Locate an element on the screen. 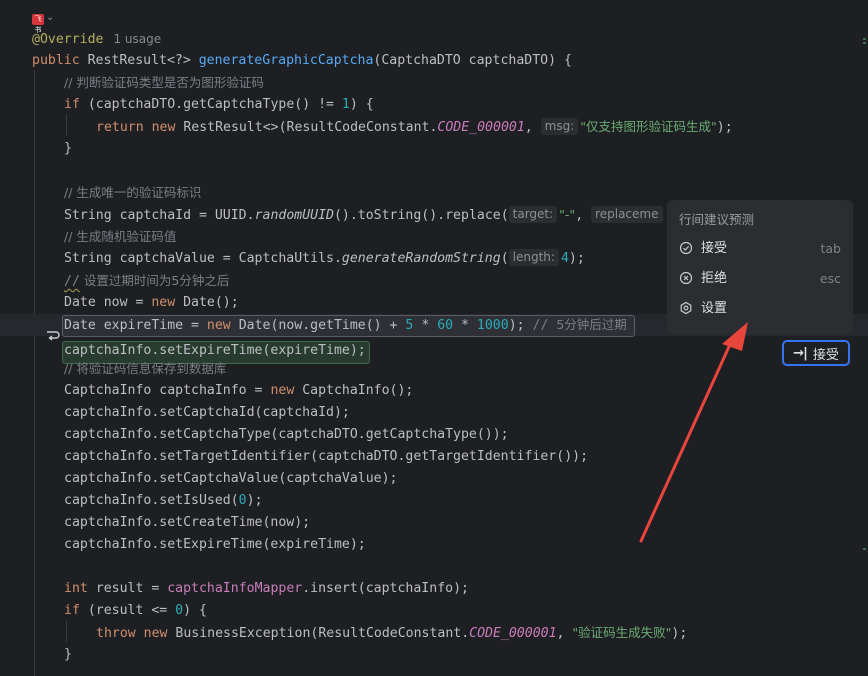 The image size is (868, 676). code-line: if (captchaDTO.getCaptchaType() != 1) { is located at coordinates (219, 105).